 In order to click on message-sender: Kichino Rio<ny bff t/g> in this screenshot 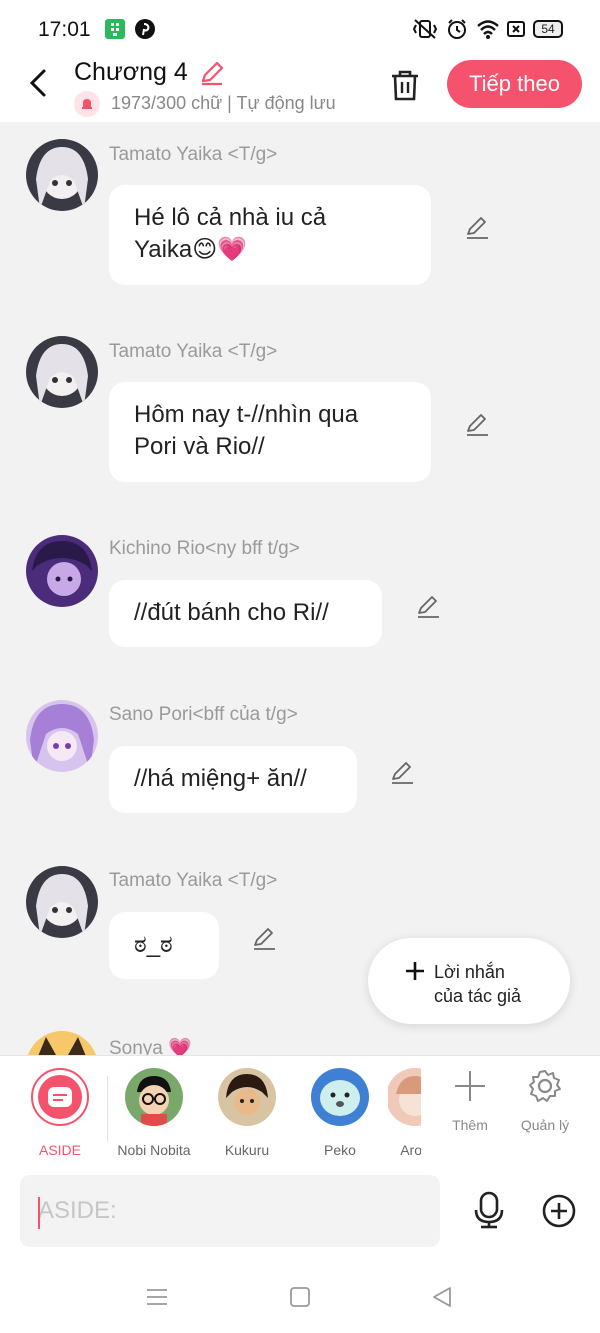, I will do `click(204, 548)`.